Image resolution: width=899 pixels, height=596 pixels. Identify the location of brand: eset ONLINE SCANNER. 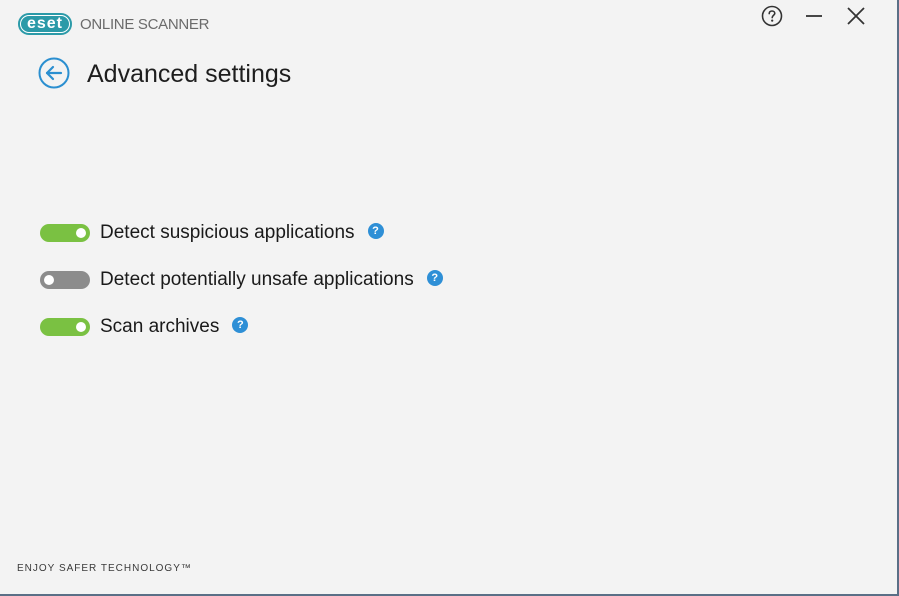
(113, 24).